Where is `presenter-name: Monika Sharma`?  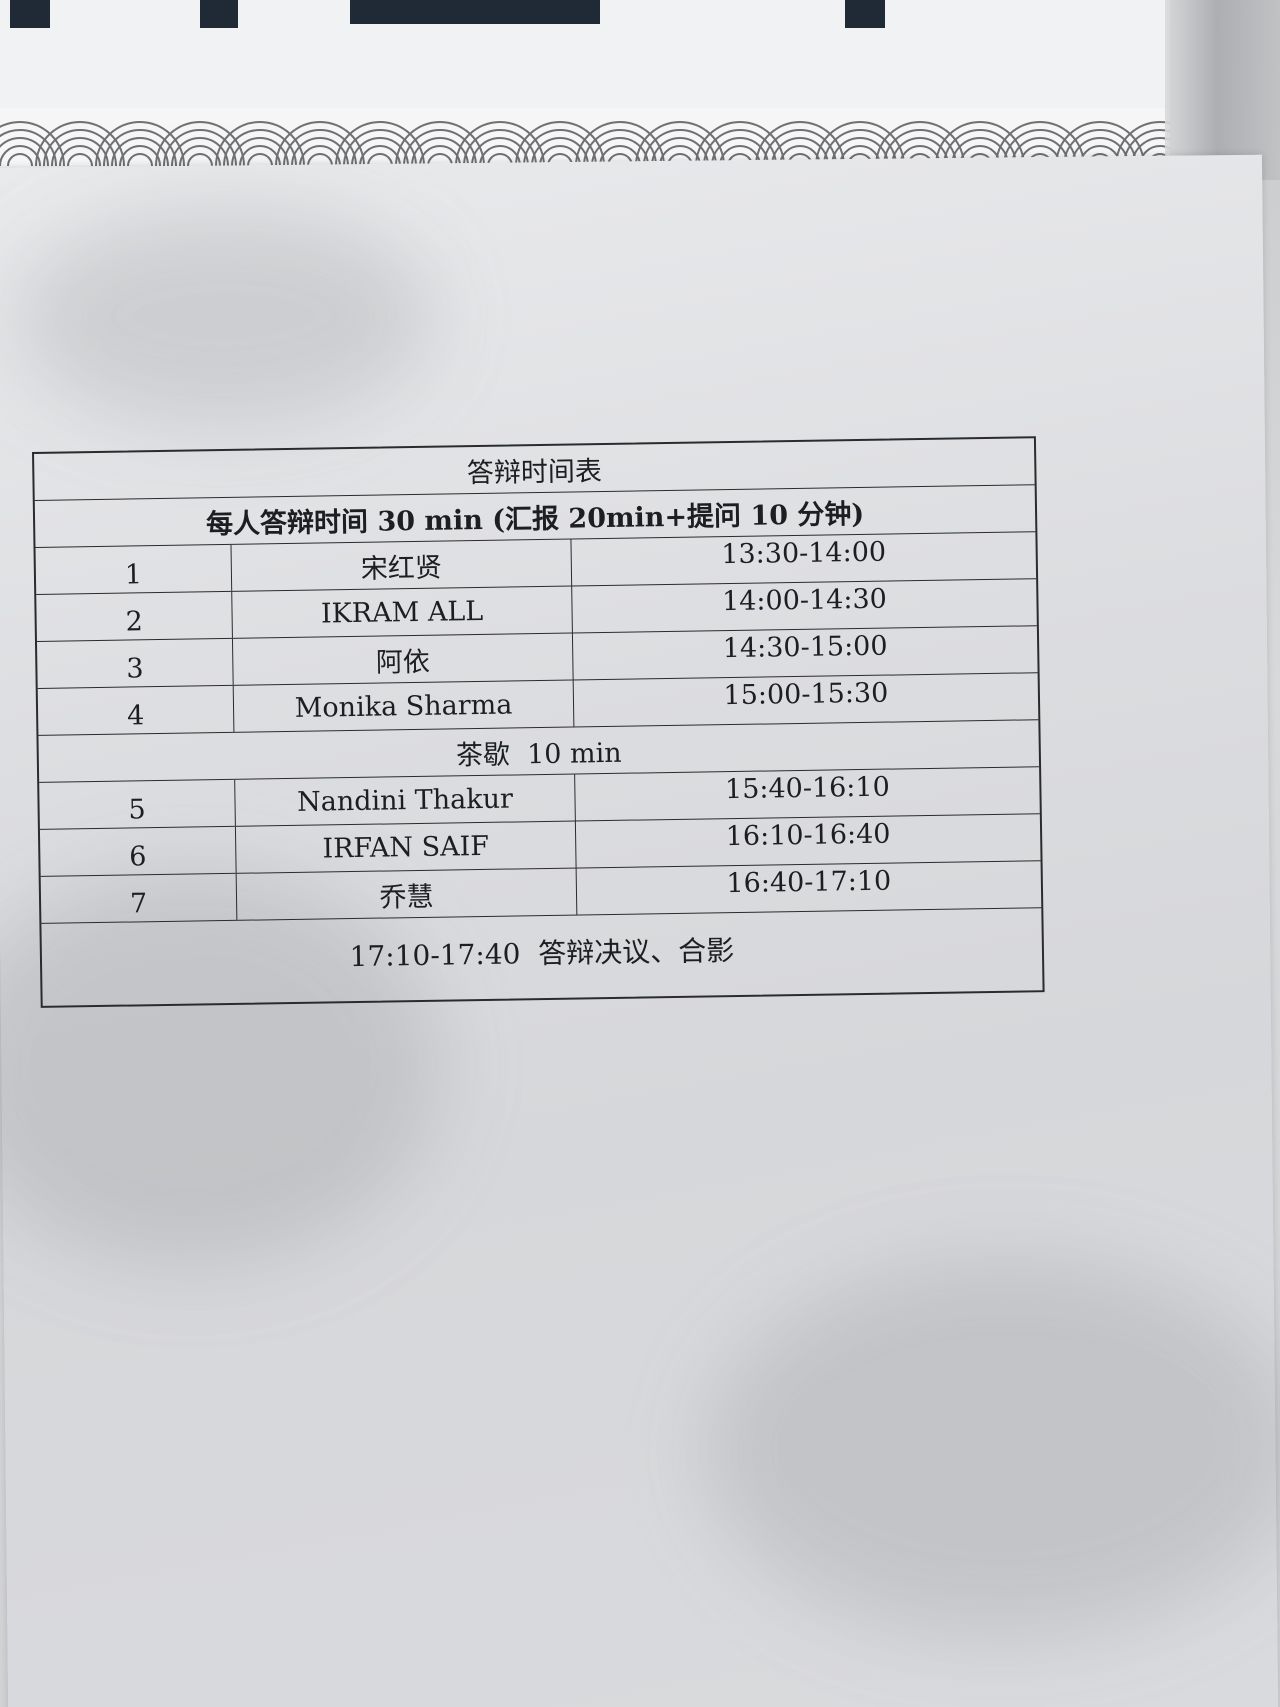
presenter-name: Monika Sharma is located at coordinates (404, 706).